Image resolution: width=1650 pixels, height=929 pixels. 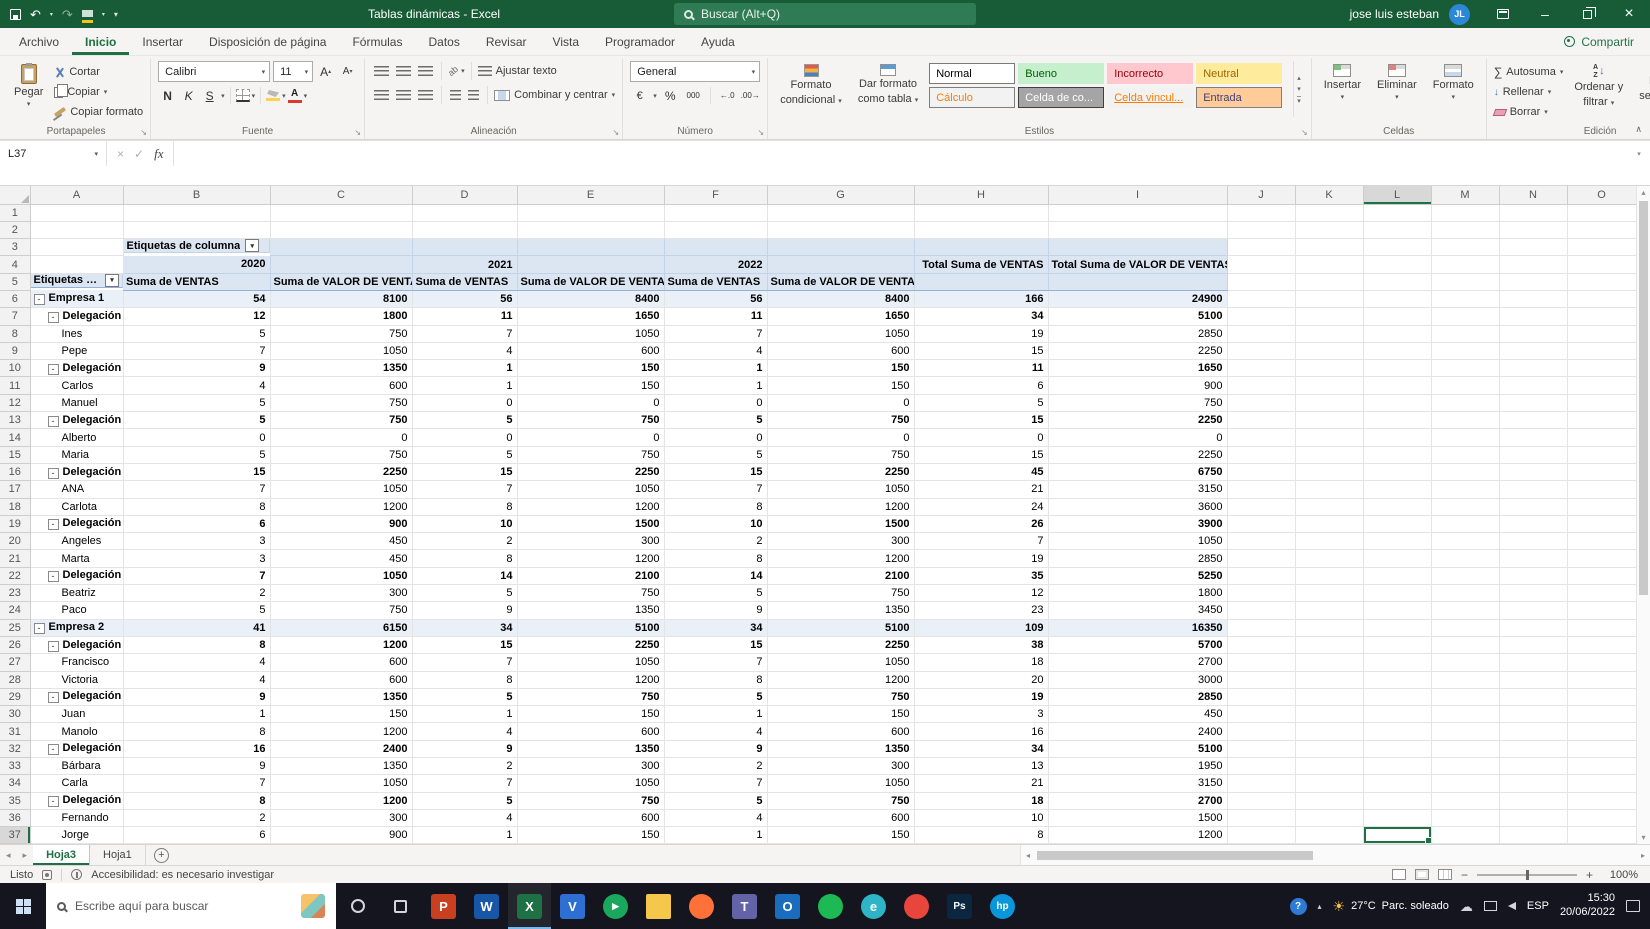 I want to click on cell-L37, so click(x=1397, y=835).